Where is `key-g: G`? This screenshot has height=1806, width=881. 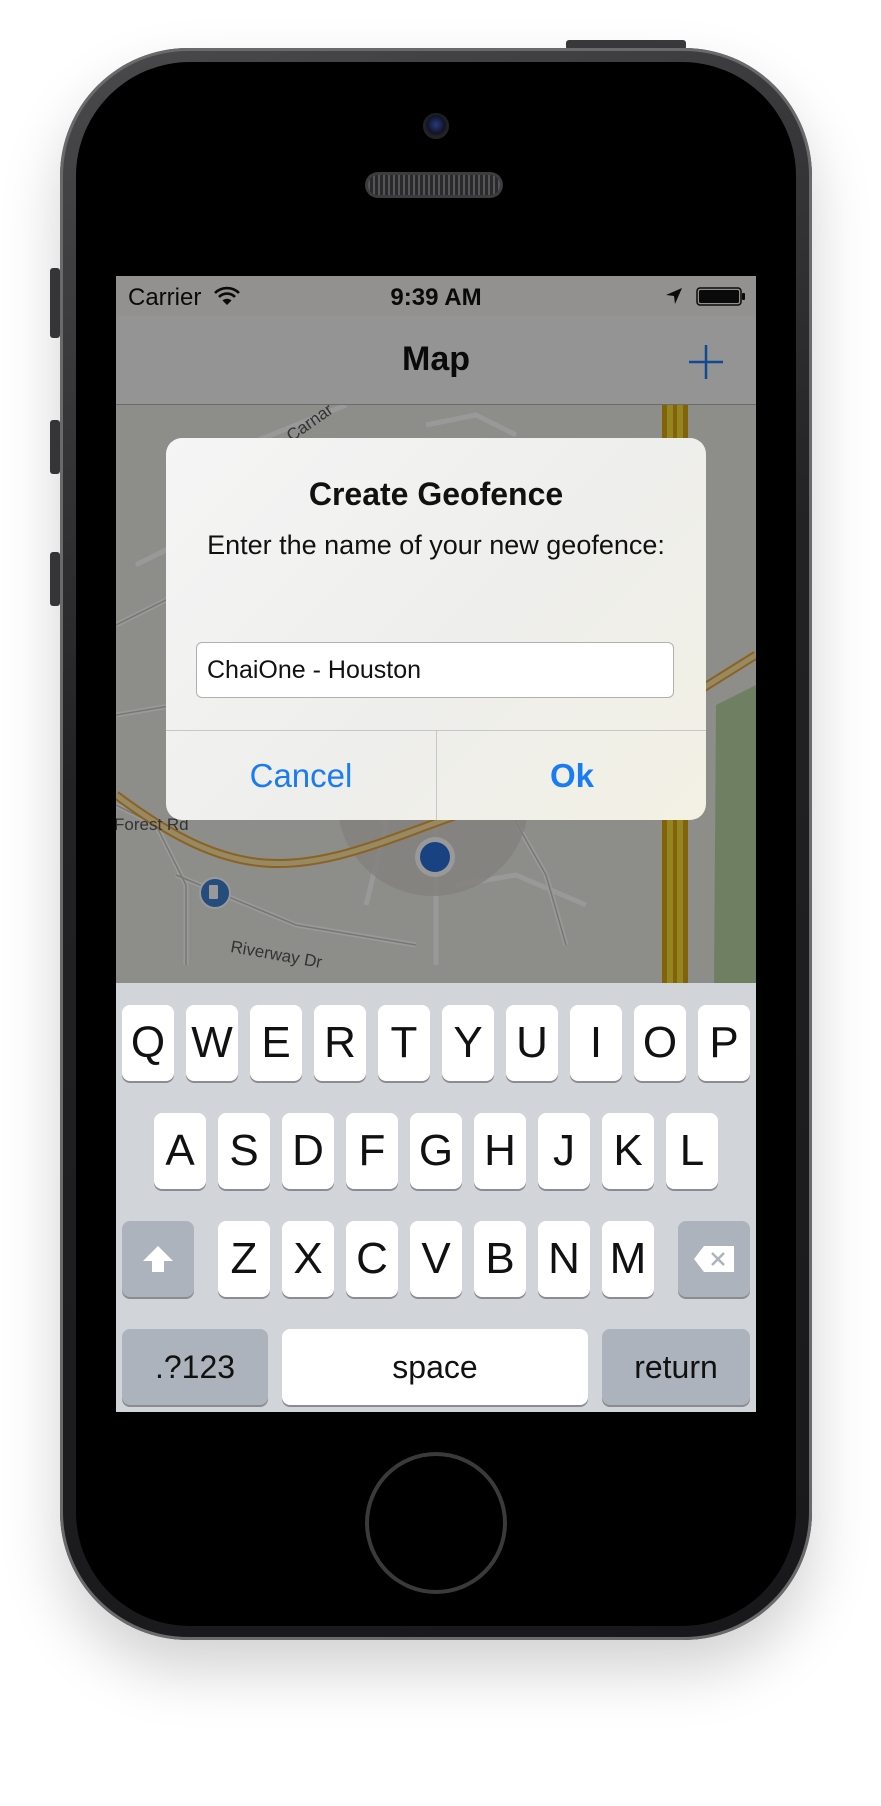
key-g: G is located at coordinates (436, 1151).